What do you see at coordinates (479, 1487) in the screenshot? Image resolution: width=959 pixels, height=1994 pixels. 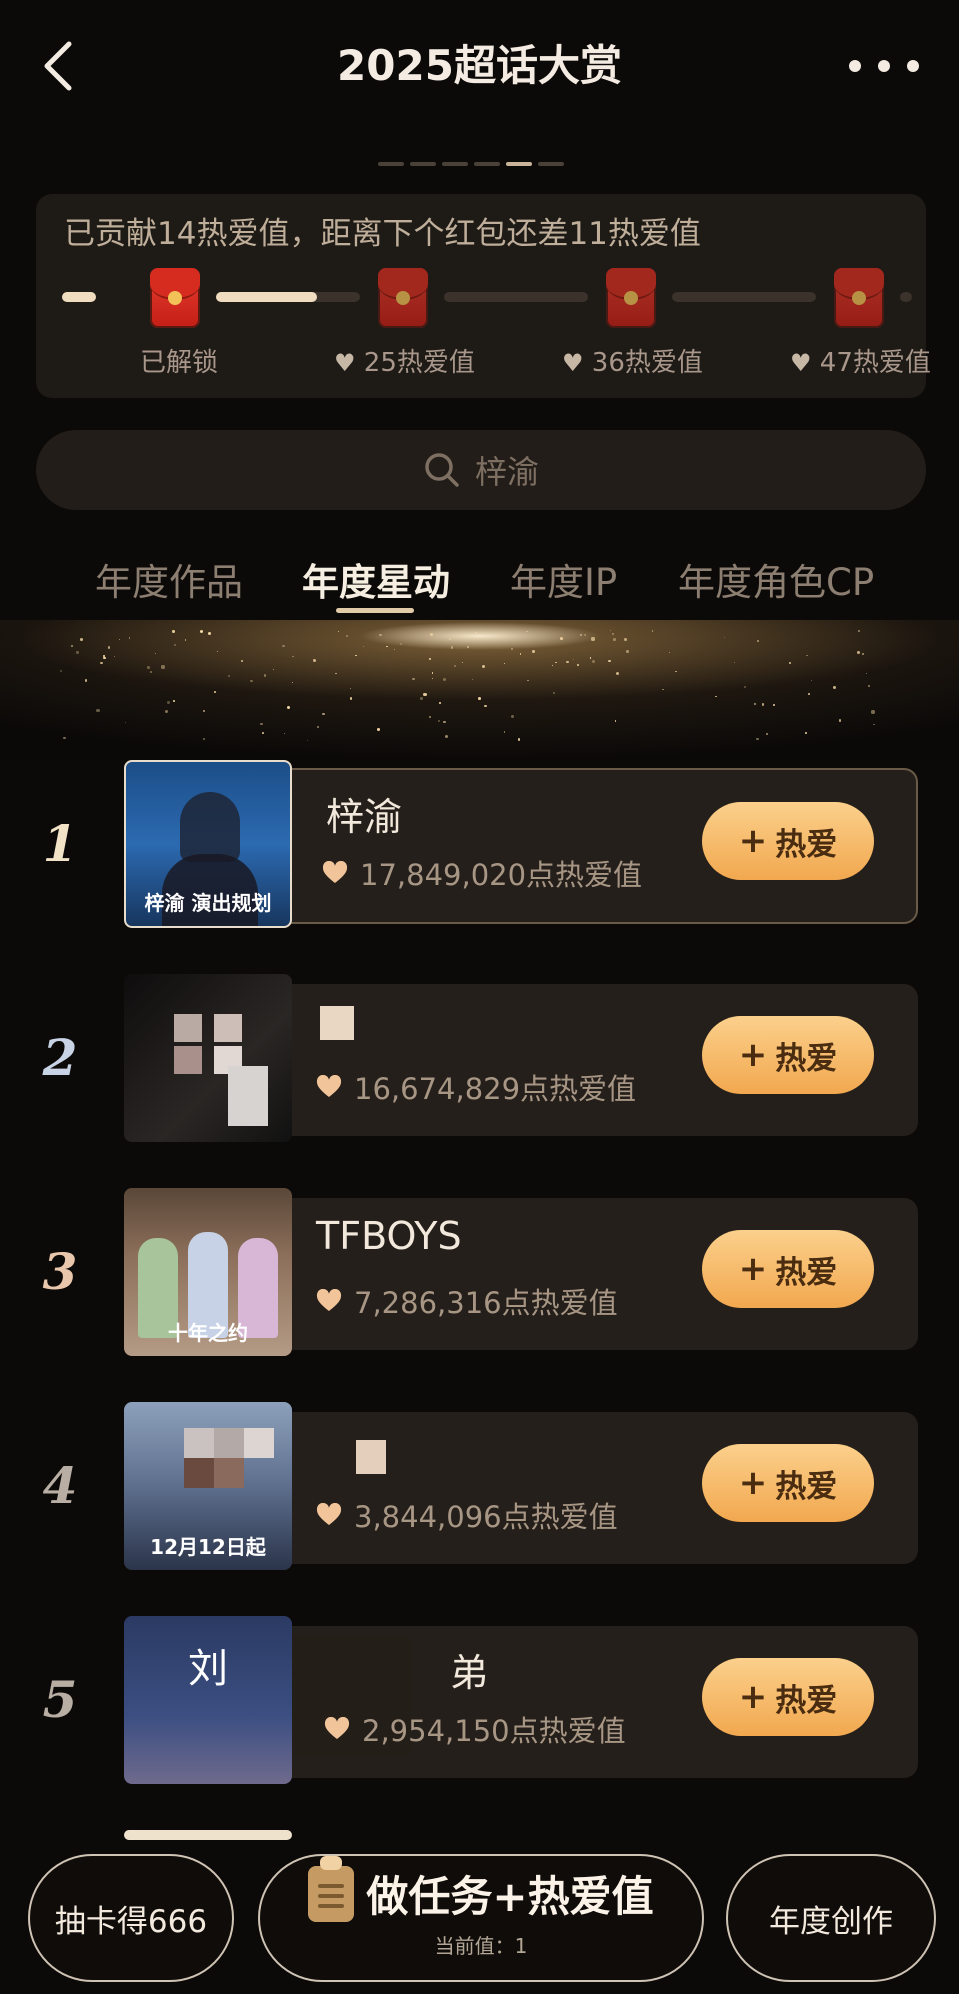 I see `ranking-row: 4 12月12日起 3,844,096点热爱值 + 热爱` at bounding box center [479, 1487].